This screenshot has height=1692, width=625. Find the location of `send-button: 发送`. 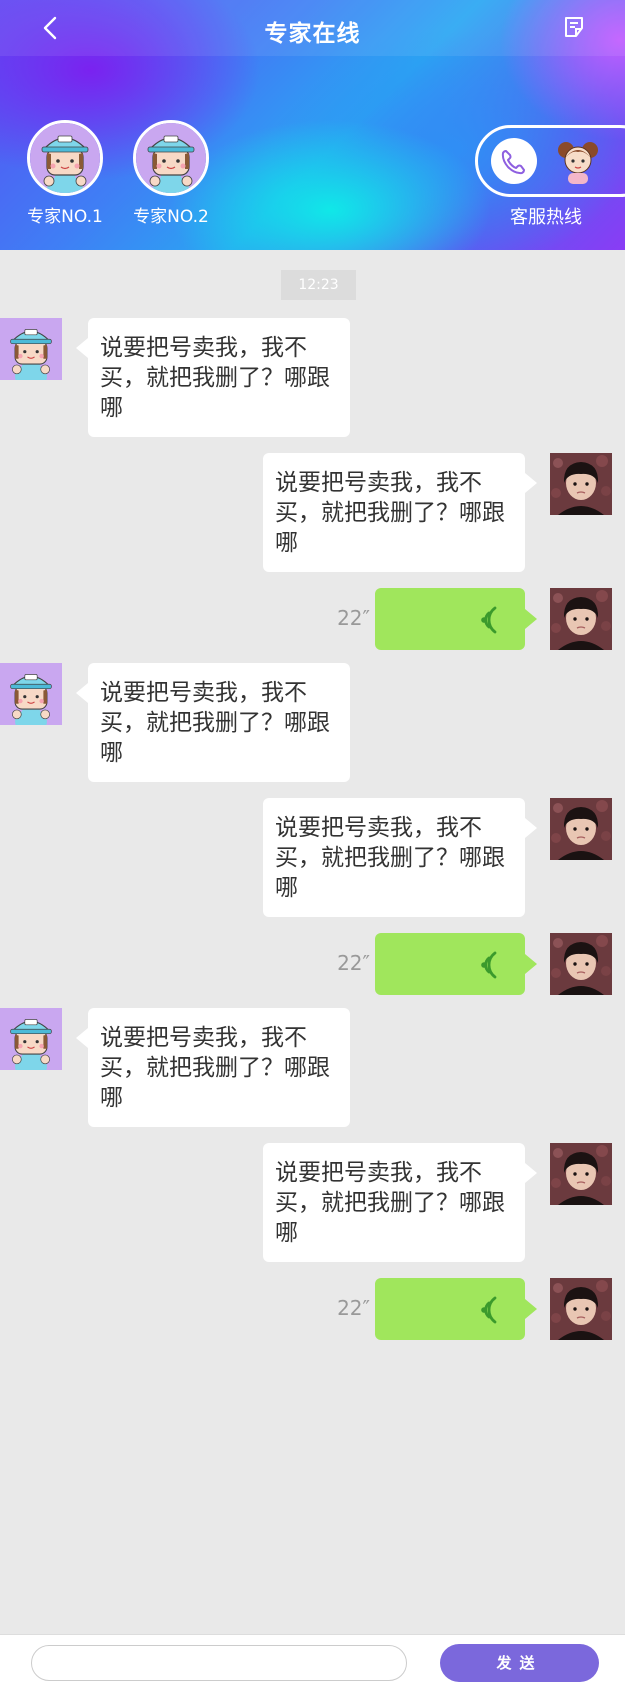

send-button: 发送 is located at coordinates (519, 1663).